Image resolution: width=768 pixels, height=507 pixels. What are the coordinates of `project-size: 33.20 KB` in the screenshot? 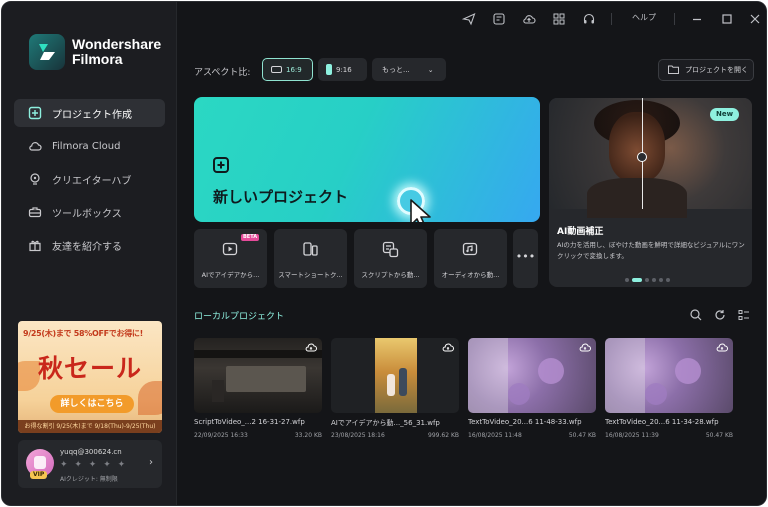 It's located at (308, 435).